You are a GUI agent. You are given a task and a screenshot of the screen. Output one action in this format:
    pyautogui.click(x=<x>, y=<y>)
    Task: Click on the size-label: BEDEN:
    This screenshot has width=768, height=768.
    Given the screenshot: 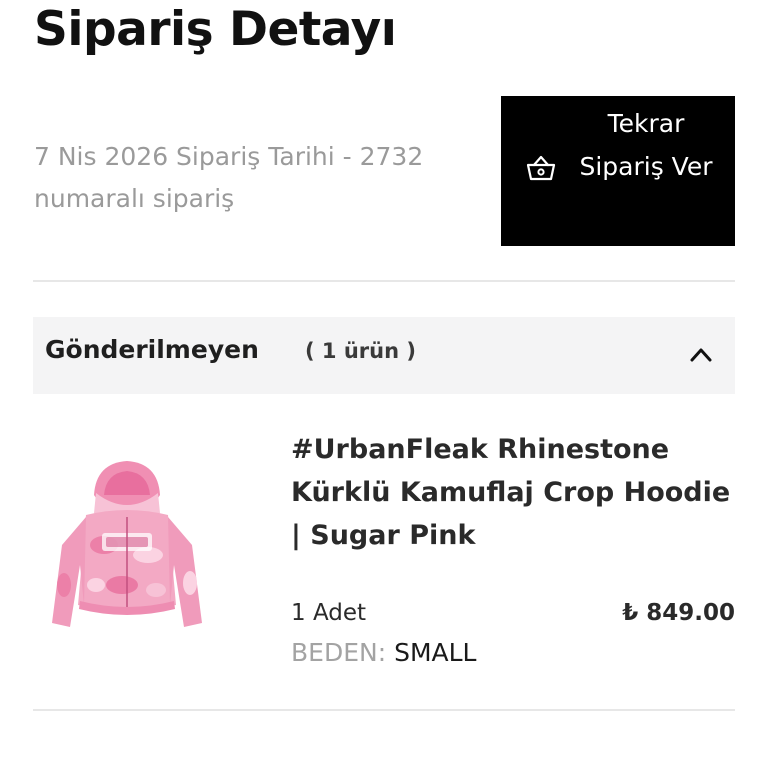 What is the action you would take?
    pyautogui.click(x=339, y=652)
    